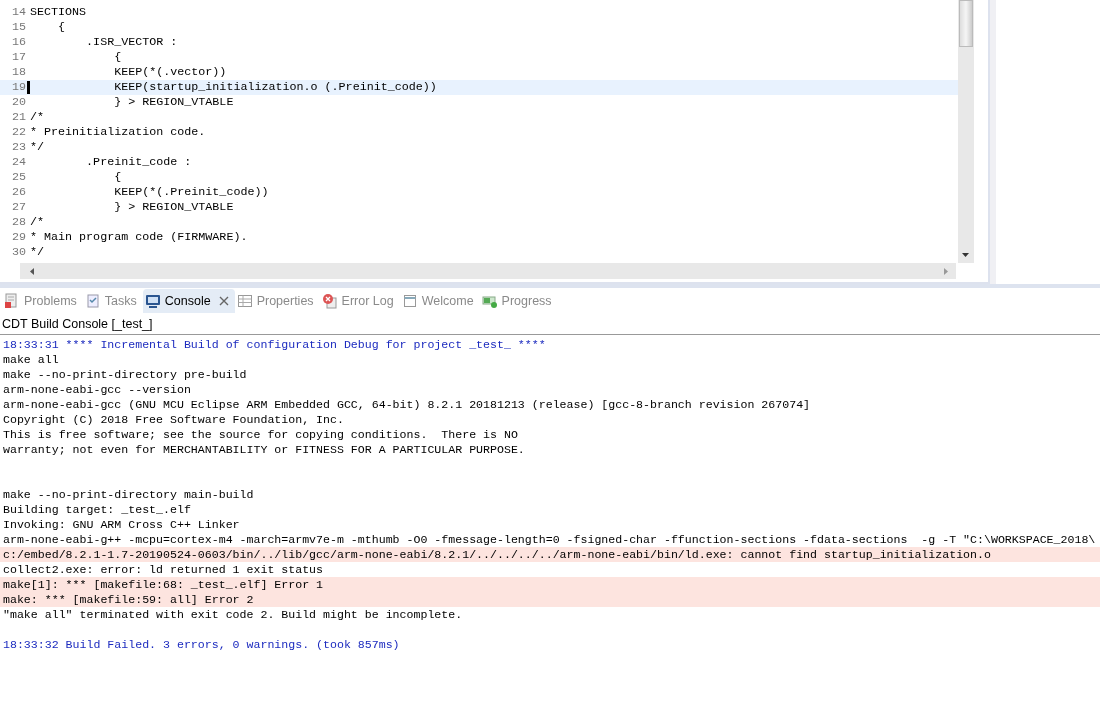  Describe the element at coordinates (18, 12) in the screenshot. I see `line-number: 14` at that location.